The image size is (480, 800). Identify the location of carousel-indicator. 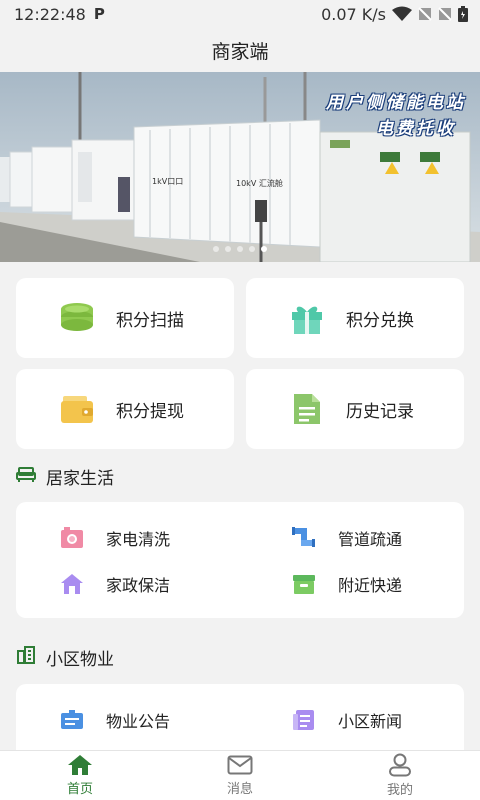
(240, 249).